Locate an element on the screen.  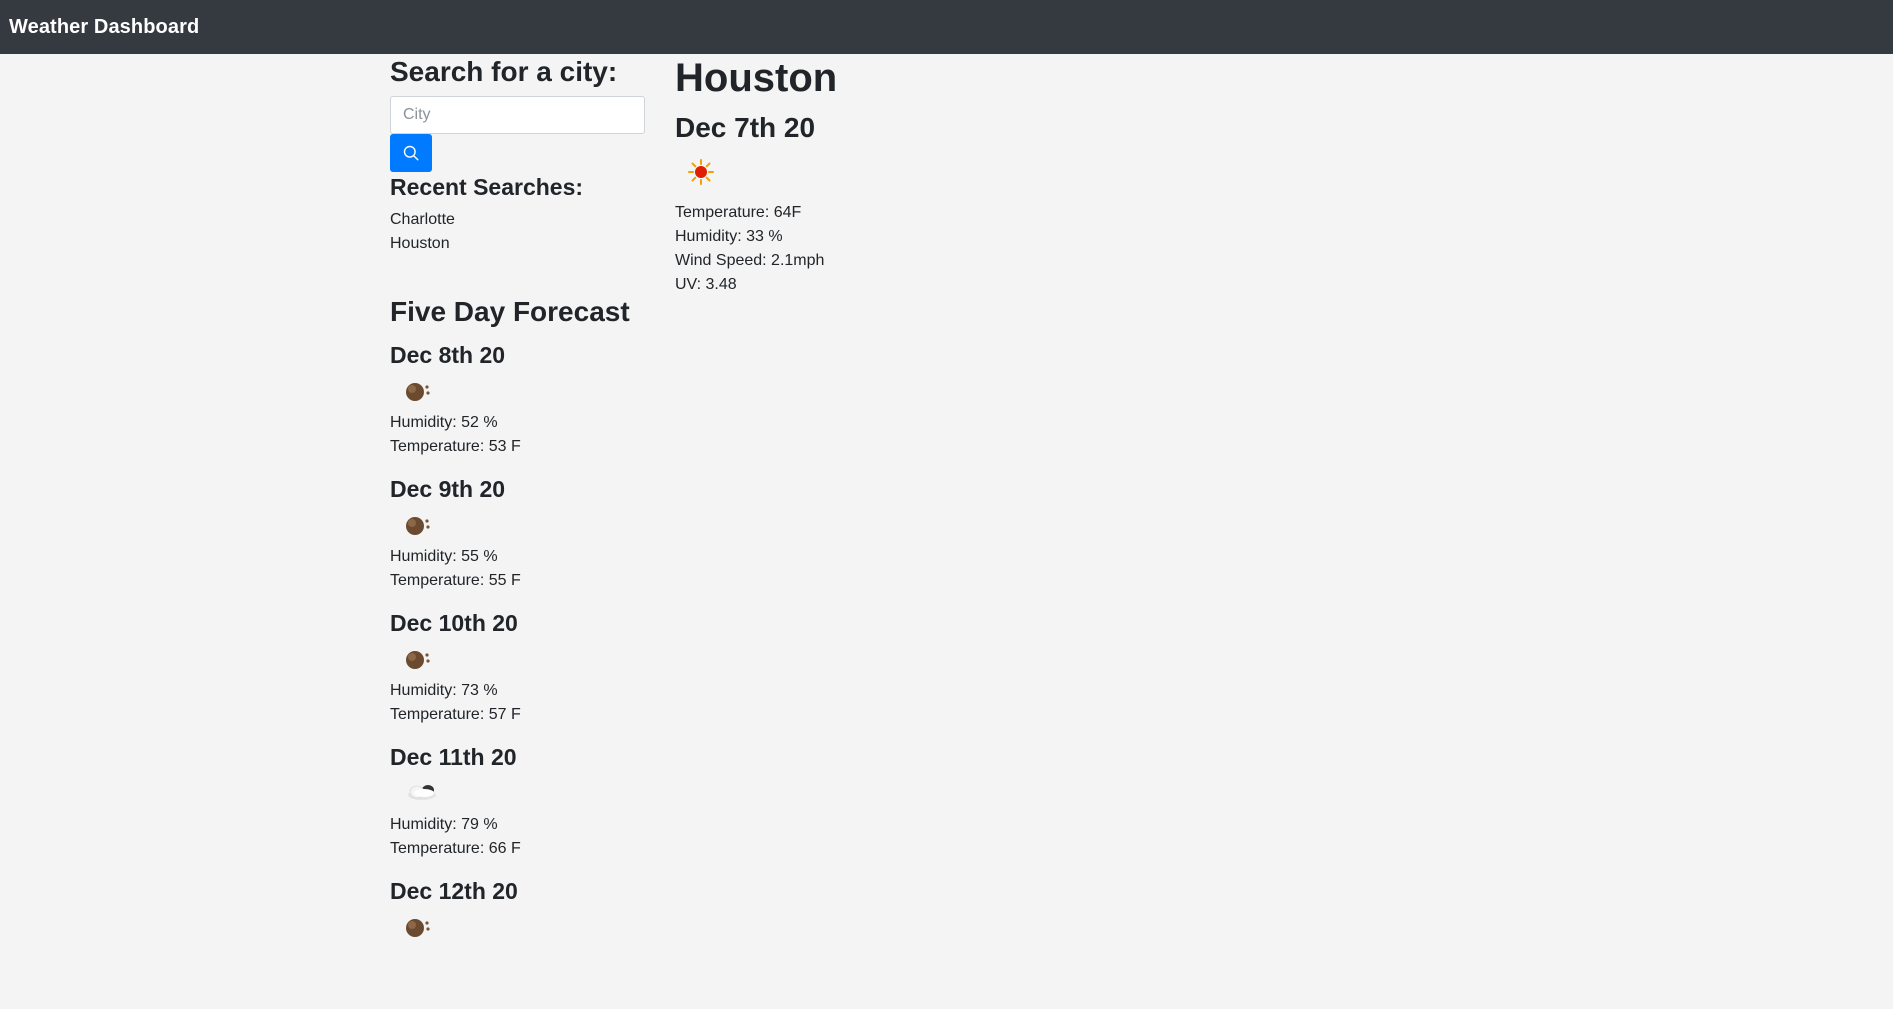
forecast-day: Dec 12th 20 is located at coordinates (455, 942).